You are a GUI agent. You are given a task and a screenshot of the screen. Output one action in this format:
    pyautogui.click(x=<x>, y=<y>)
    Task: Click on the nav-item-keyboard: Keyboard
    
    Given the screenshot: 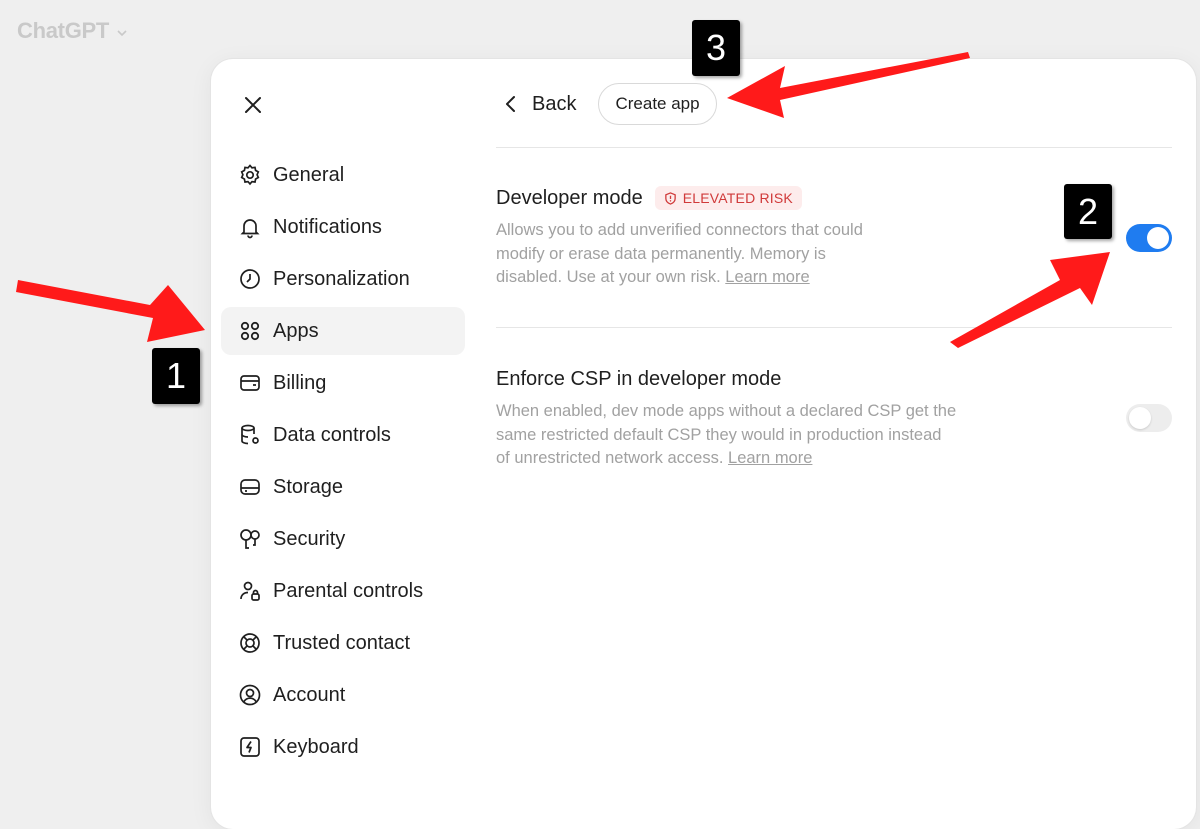 What is the action you would take?
    pyautogui.click(x=343, y=747)
    